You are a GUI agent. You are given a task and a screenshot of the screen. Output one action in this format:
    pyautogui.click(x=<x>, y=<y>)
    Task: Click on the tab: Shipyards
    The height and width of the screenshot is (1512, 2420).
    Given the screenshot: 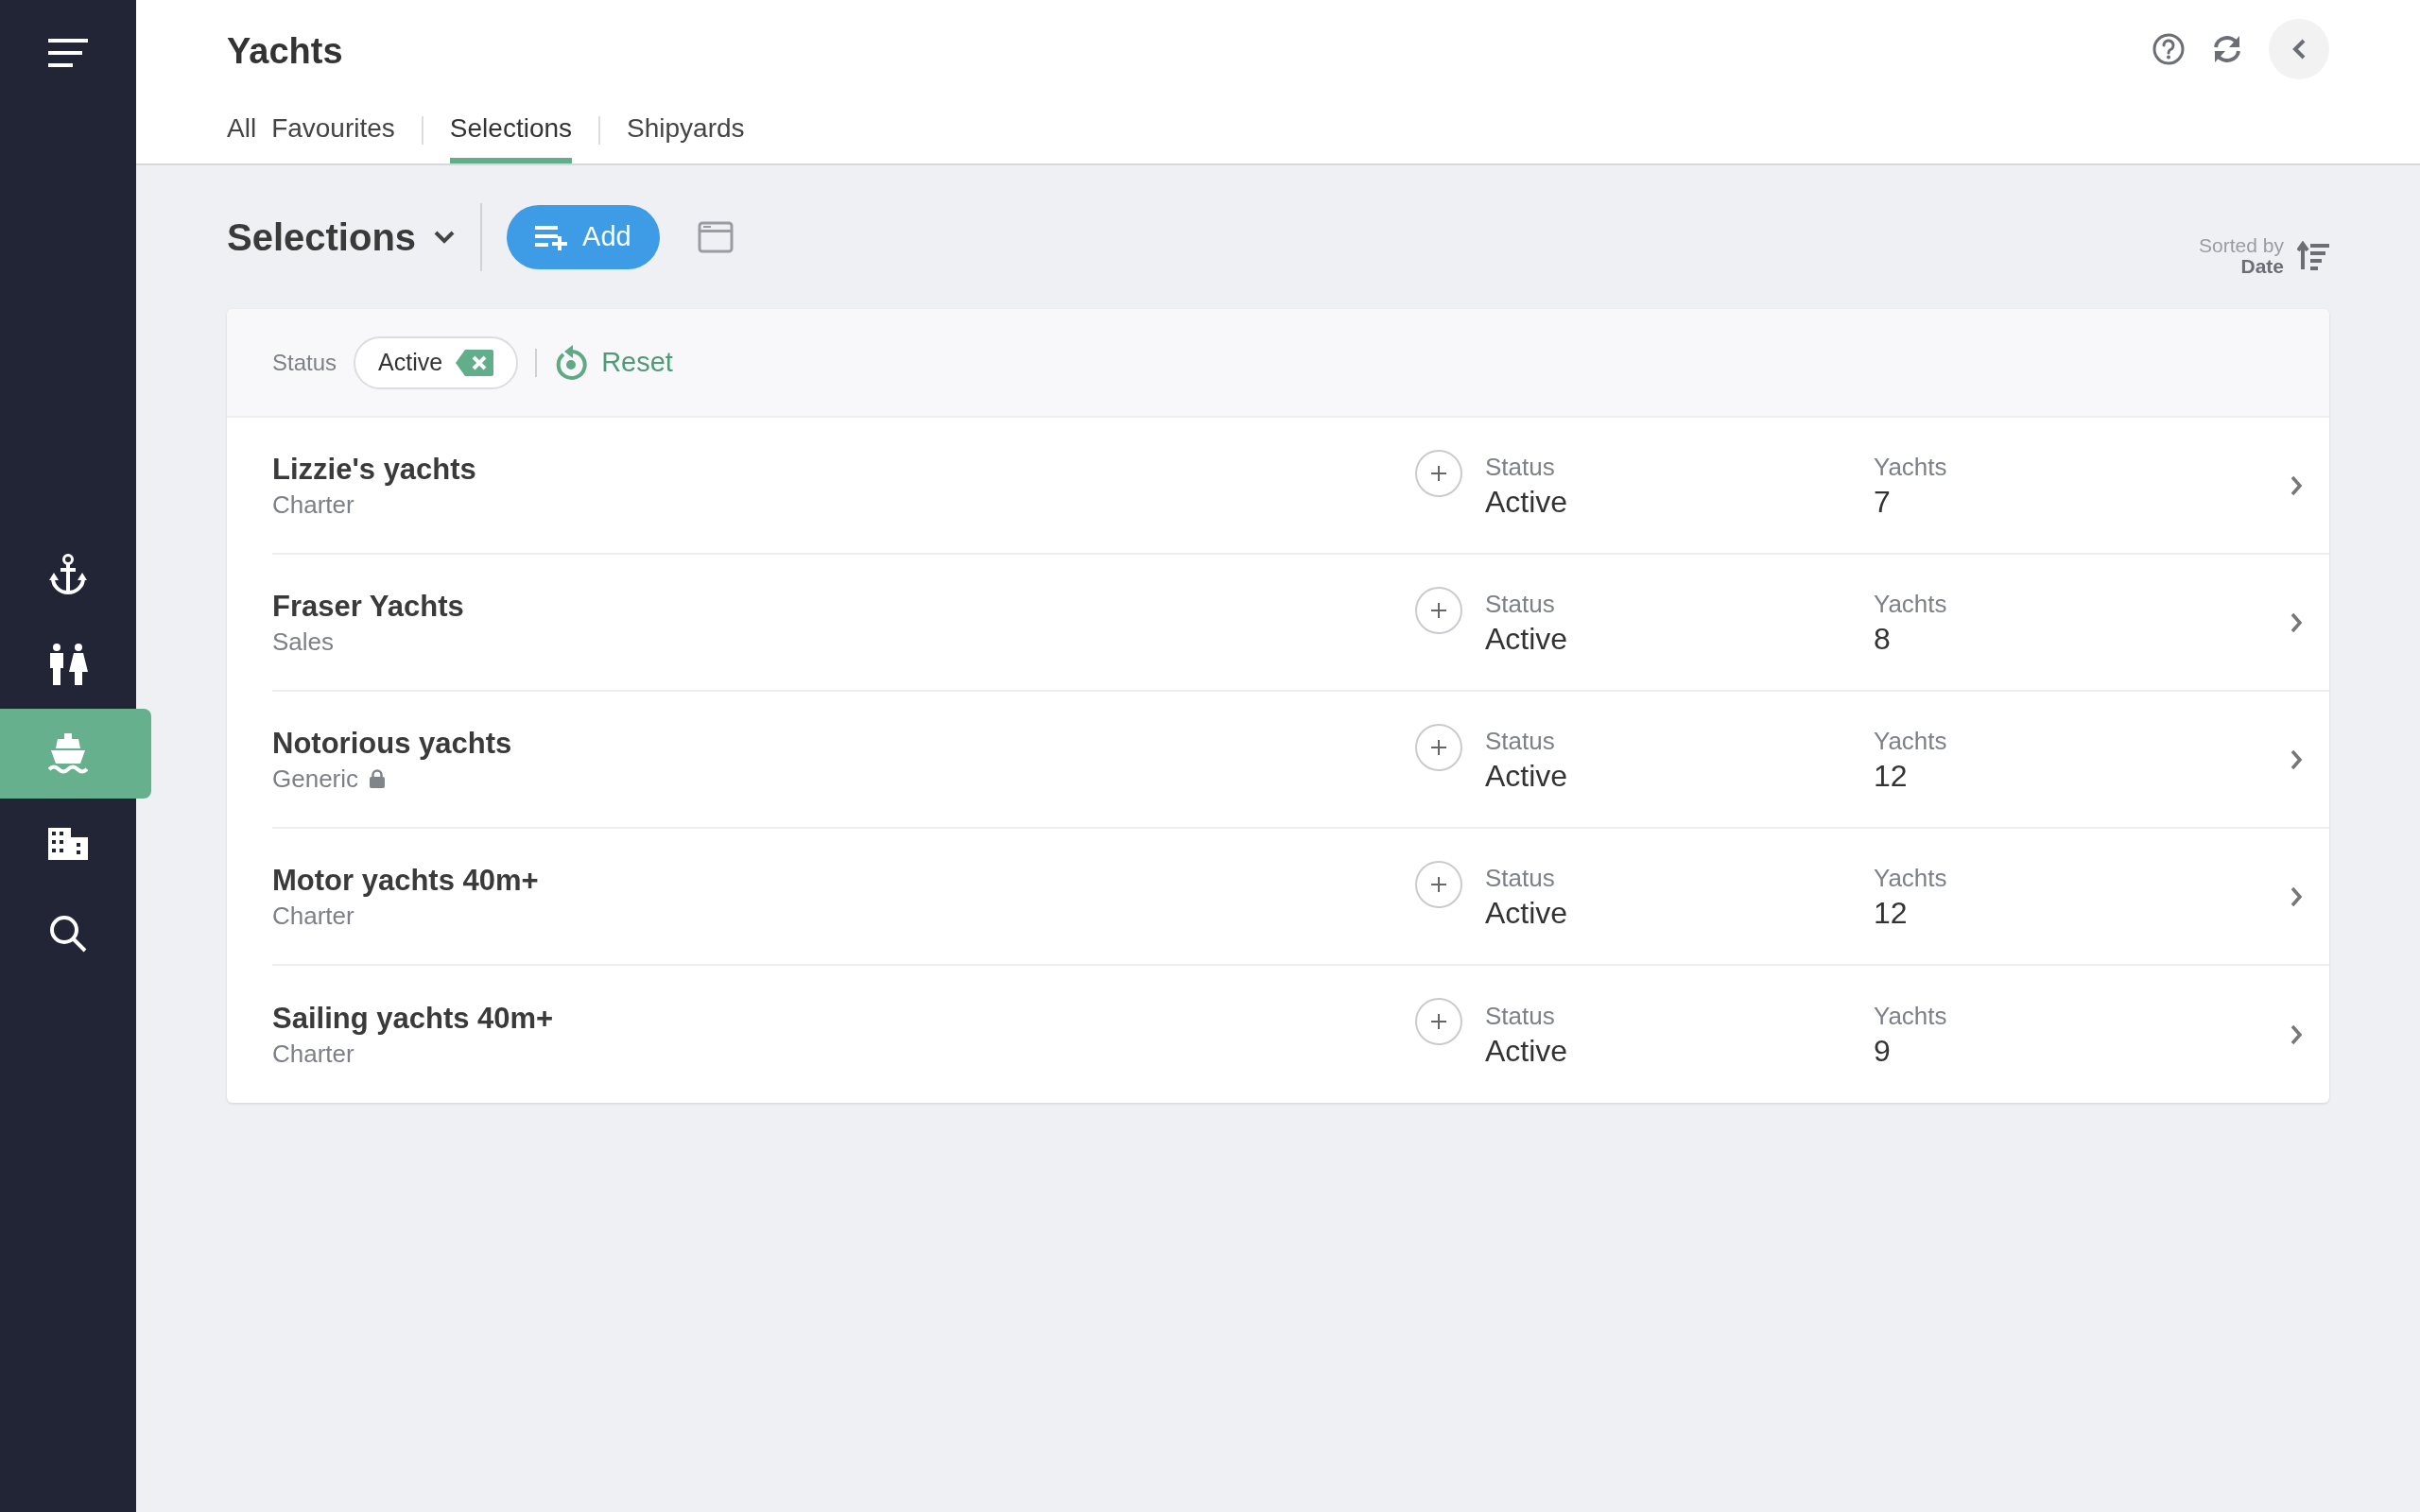 What is the action you would take?
    pyautogui.click(x=686, y=136)
    